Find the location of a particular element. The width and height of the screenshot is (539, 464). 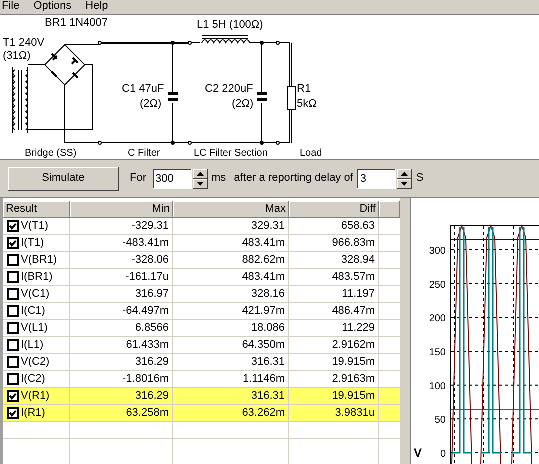

axis-tick-label: 0 is located at coordinates (443, 454).